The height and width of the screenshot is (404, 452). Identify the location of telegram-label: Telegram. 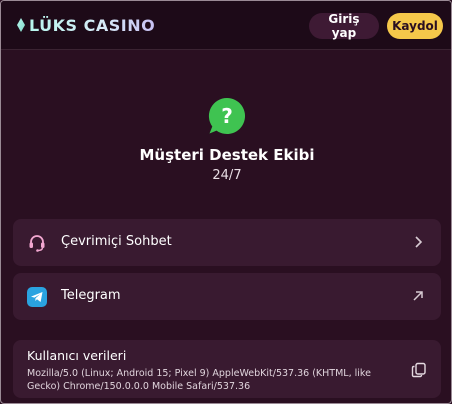
(91, 295).